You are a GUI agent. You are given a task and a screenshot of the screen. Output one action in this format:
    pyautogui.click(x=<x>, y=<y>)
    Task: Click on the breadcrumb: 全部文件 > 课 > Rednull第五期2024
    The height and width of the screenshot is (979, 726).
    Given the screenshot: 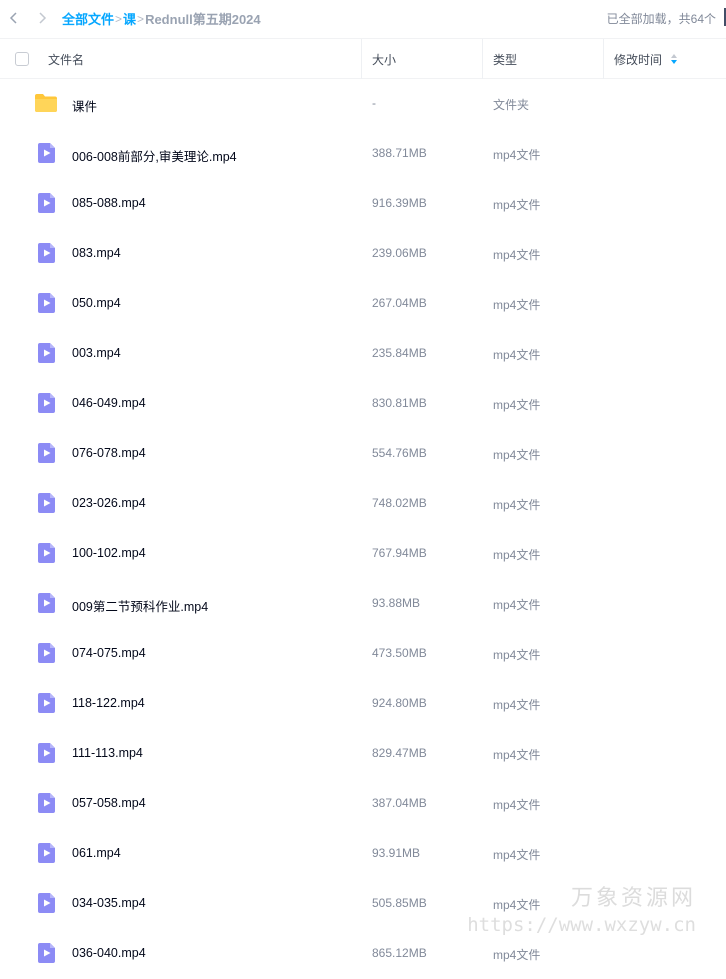 What is the action you would take?
    pyautogui.click(x=161, y=18)
    